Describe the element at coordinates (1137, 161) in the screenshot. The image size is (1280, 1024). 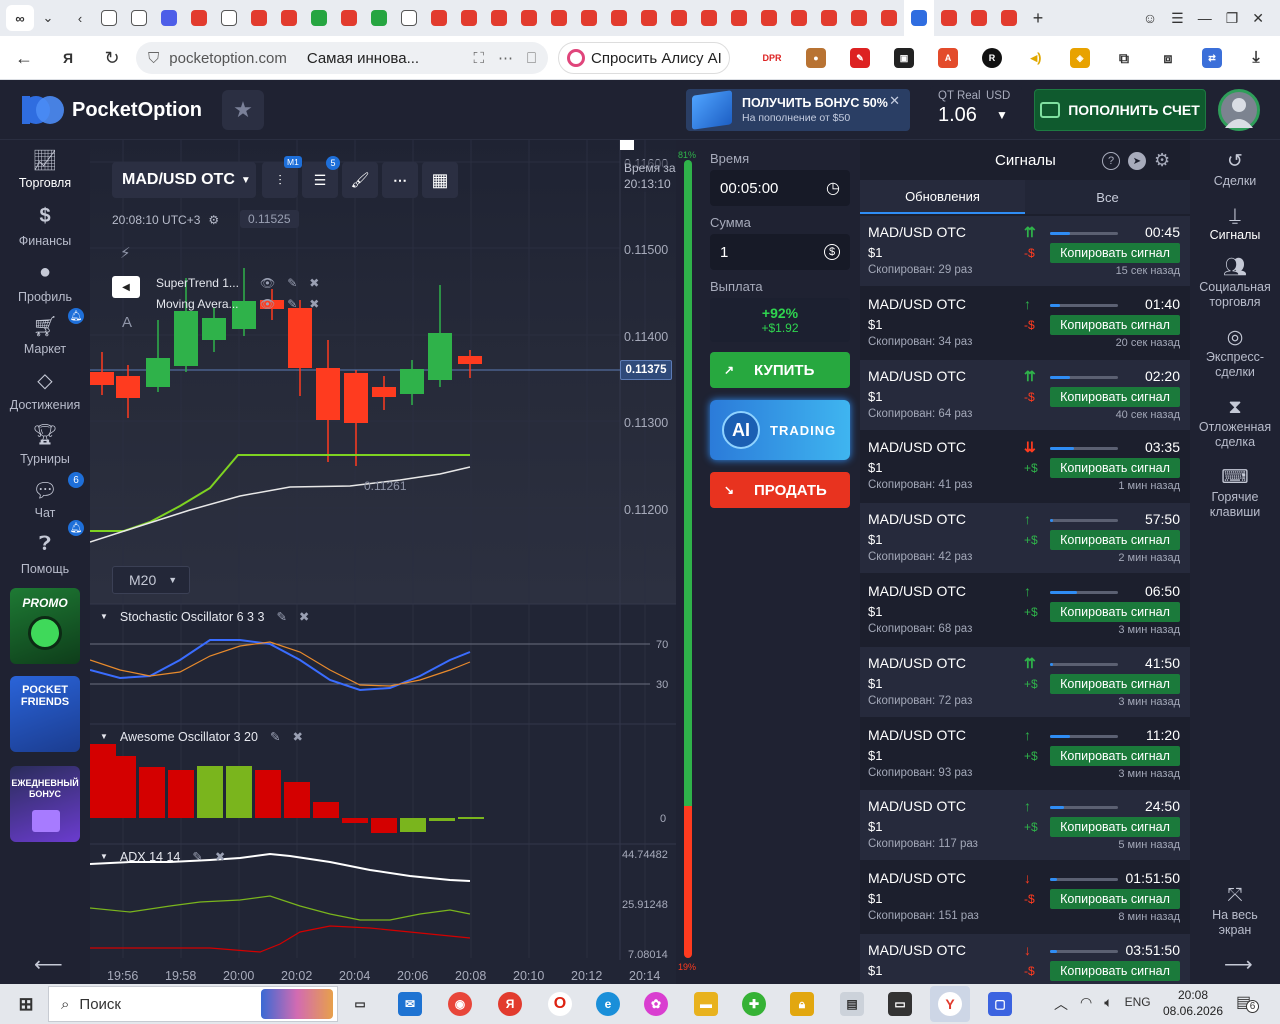
I see `telegram-icon: ➤` at that location.